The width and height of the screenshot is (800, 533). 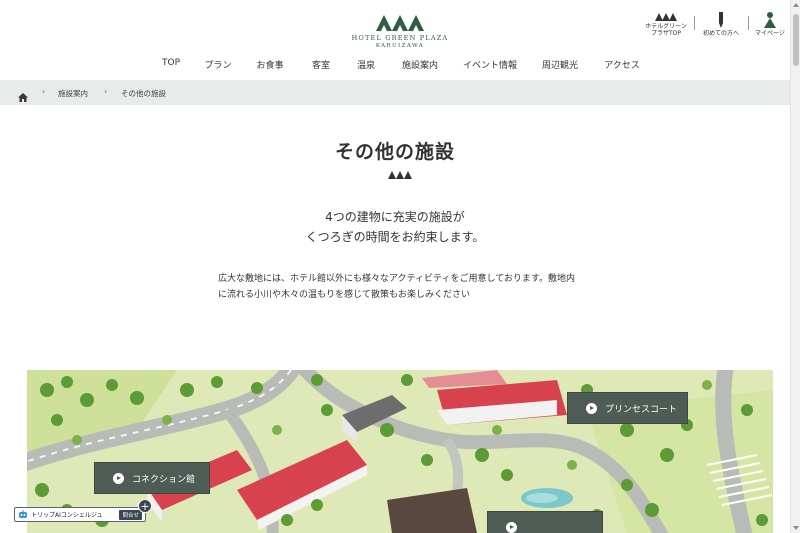 I want to click on facility-button-partial, so click(x=545, y=522).